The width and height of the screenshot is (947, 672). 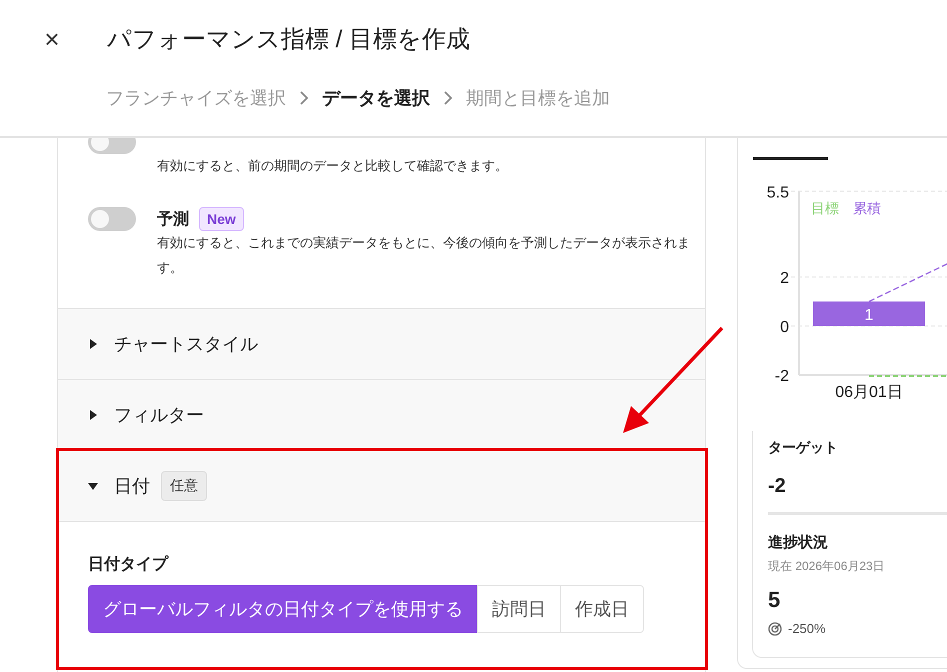 What do you see at coordinates (869, 315) in the screenshot?
I see `data-label: 1` at bounding box center [869, 315].